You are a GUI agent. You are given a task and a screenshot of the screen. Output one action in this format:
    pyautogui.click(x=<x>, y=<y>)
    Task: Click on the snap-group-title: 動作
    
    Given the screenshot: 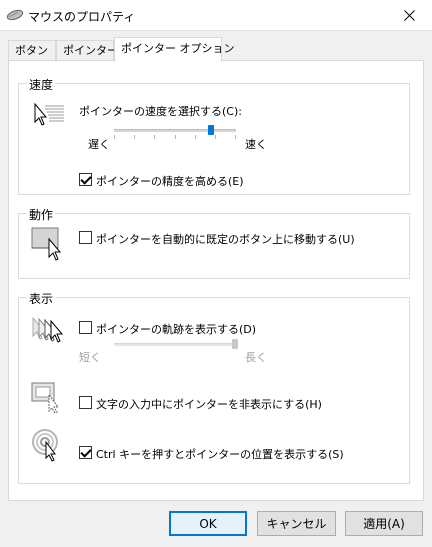 What is the action you would take?
    pyautogui.click(x=41, y=214)
    